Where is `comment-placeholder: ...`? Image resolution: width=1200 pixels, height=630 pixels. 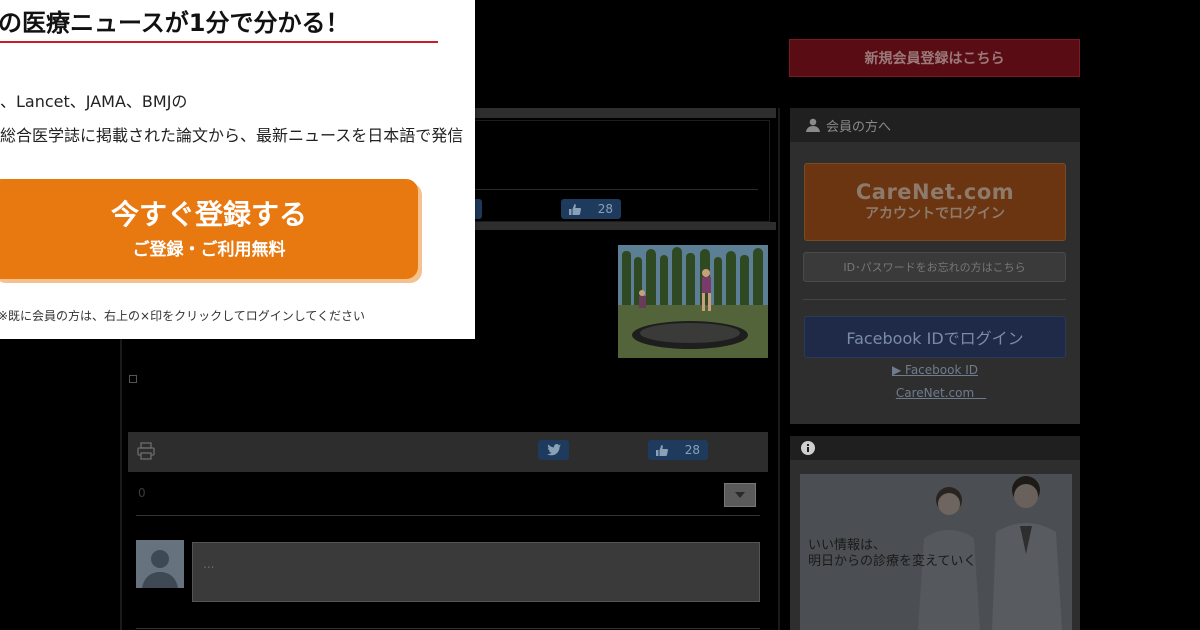
comment-placeholder: ... is located at coordinates (209, 564).